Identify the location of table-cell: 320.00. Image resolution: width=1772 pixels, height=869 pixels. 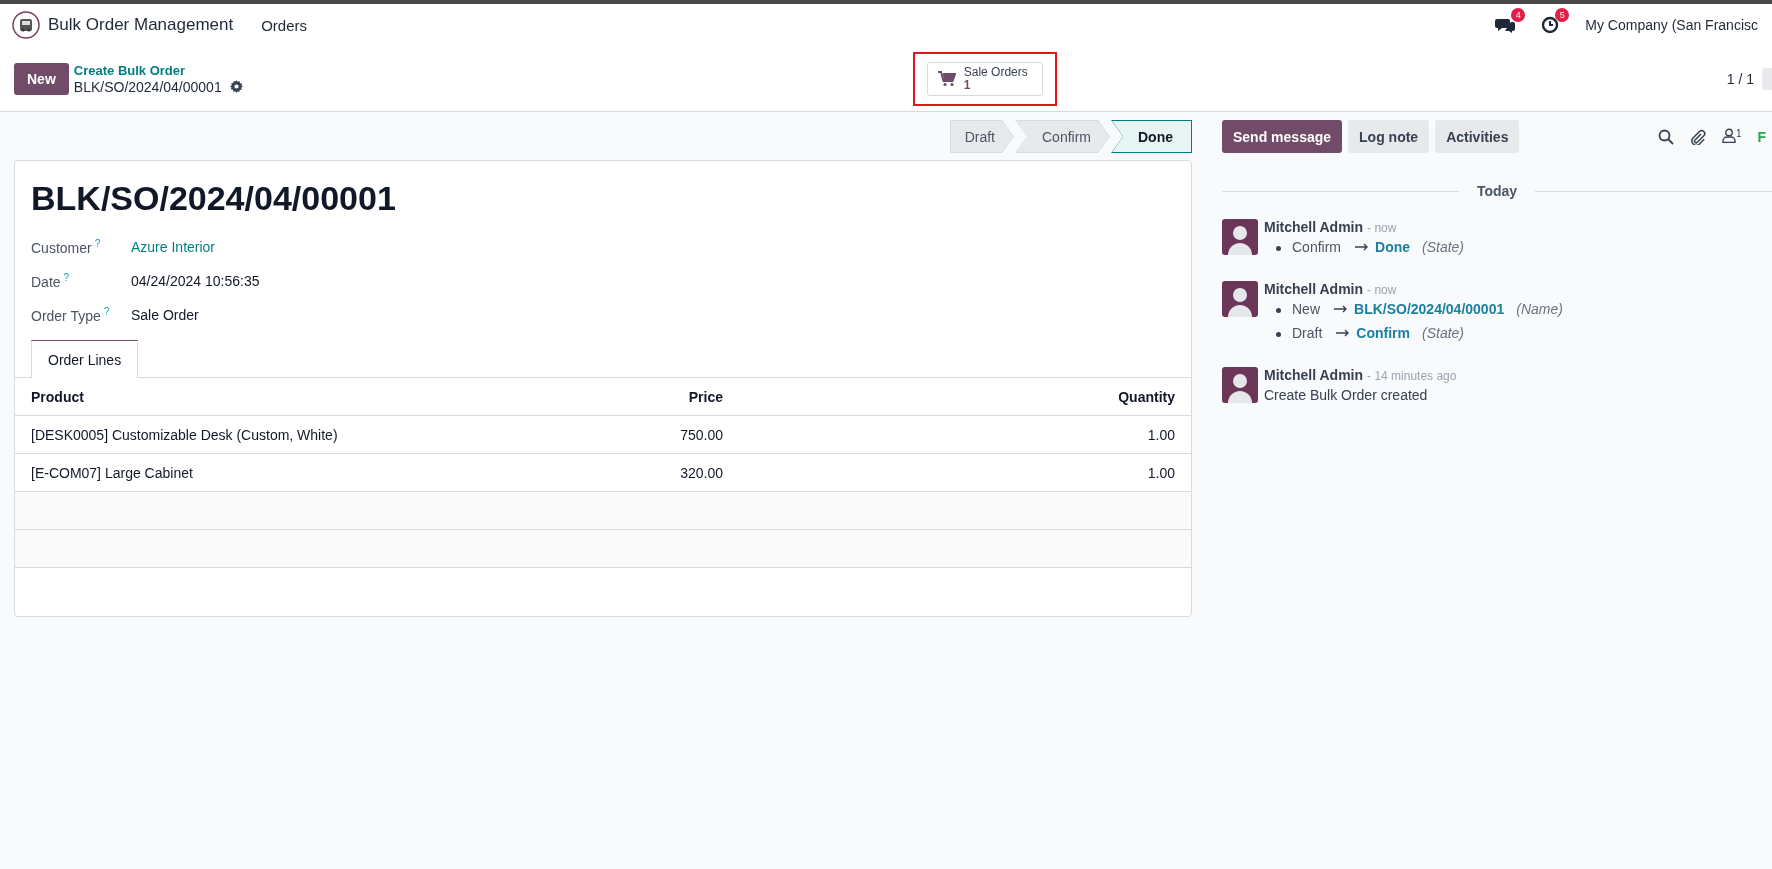
(673, 472).